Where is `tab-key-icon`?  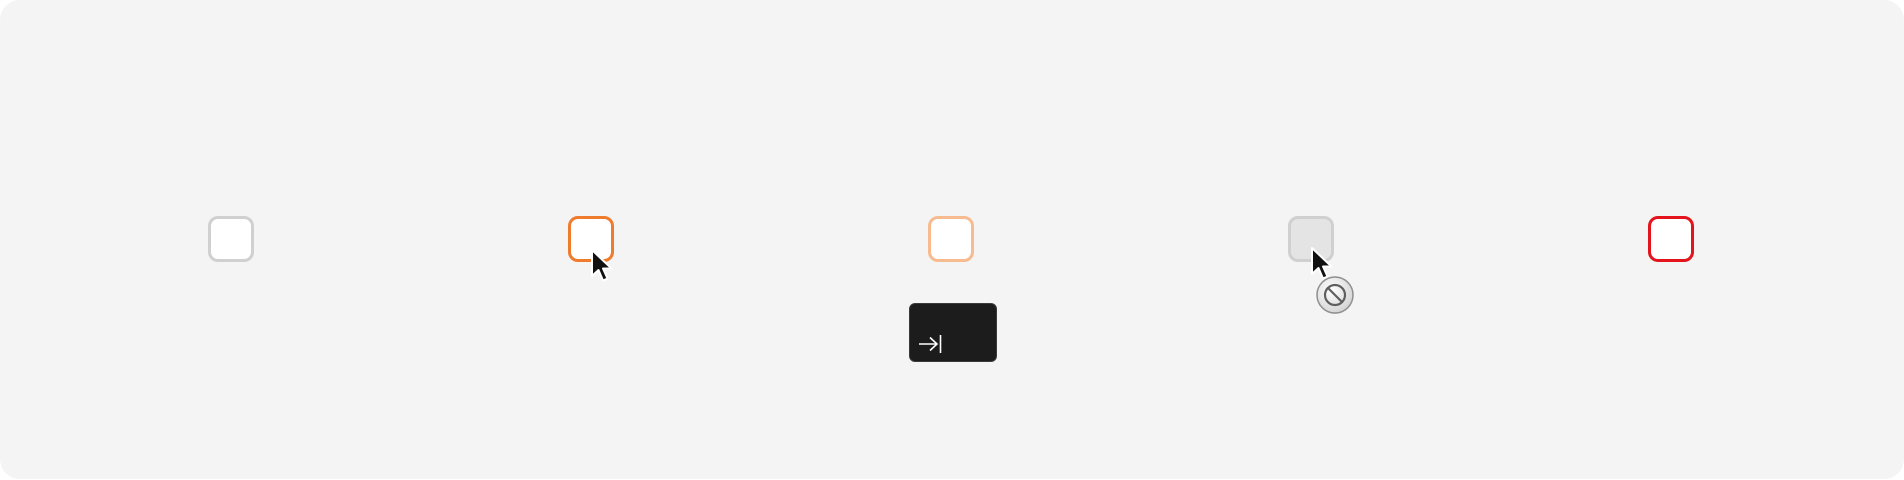 tab-key-icon is located at coordinates (930, 344).